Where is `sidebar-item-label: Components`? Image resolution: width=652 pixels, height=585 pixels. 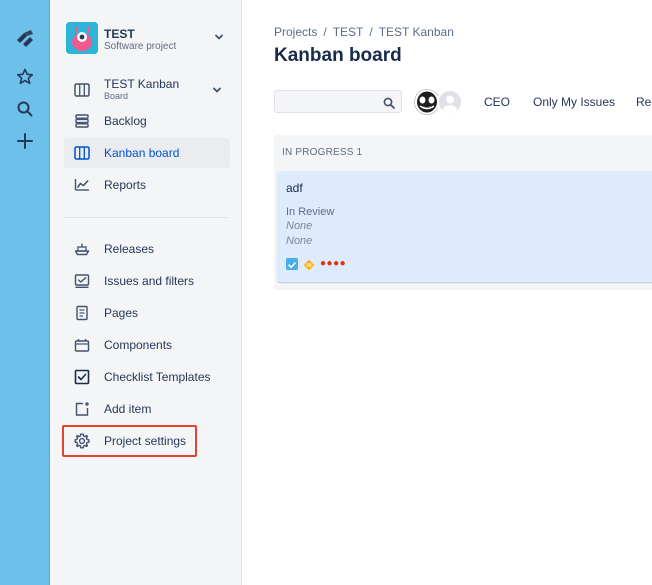 sidebar-item-label: Components is located at coordinates (138, 345).